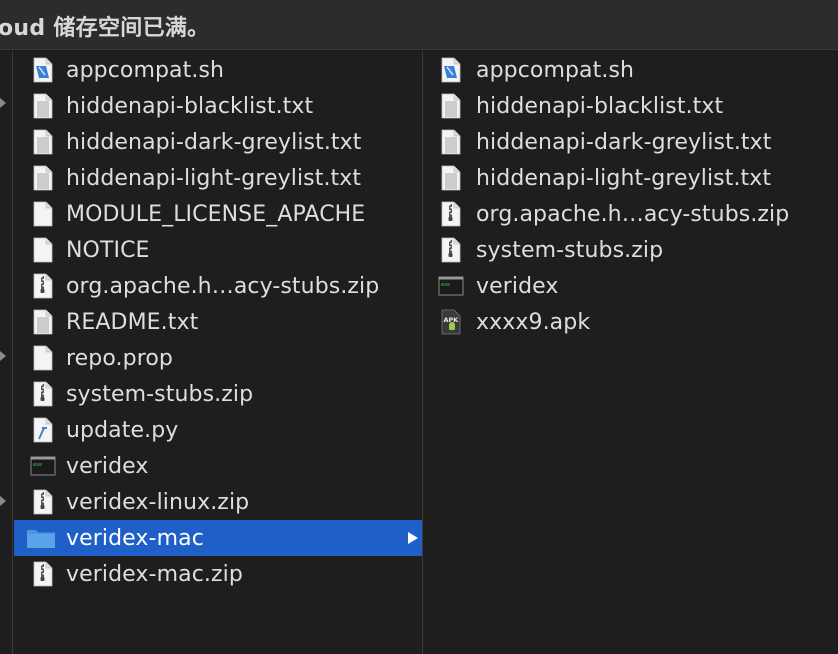  I want to click on file-name-label: MODULE_LICENSE_APACHE, so click(216, 214).